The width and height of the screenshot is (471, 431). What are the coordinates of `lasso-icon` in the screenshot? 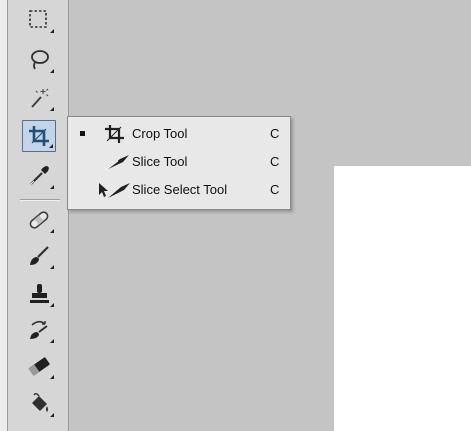 It's located at (40, 60).